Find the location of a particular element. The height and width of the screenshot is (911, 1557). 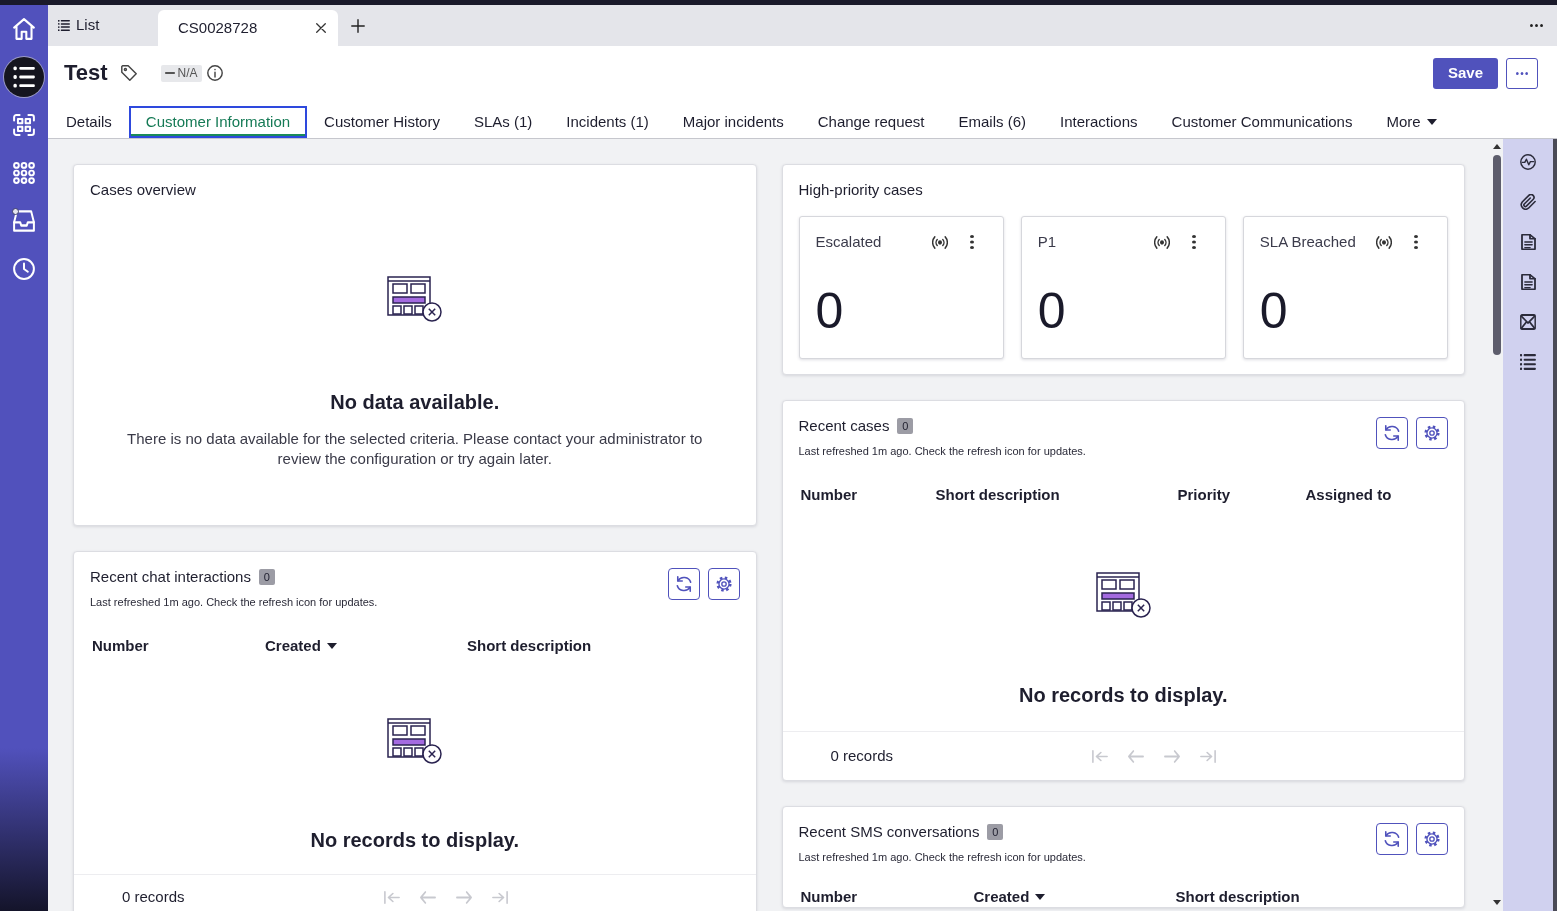

widget-title: Recent chat interactions is located at coordinates (170, 577).